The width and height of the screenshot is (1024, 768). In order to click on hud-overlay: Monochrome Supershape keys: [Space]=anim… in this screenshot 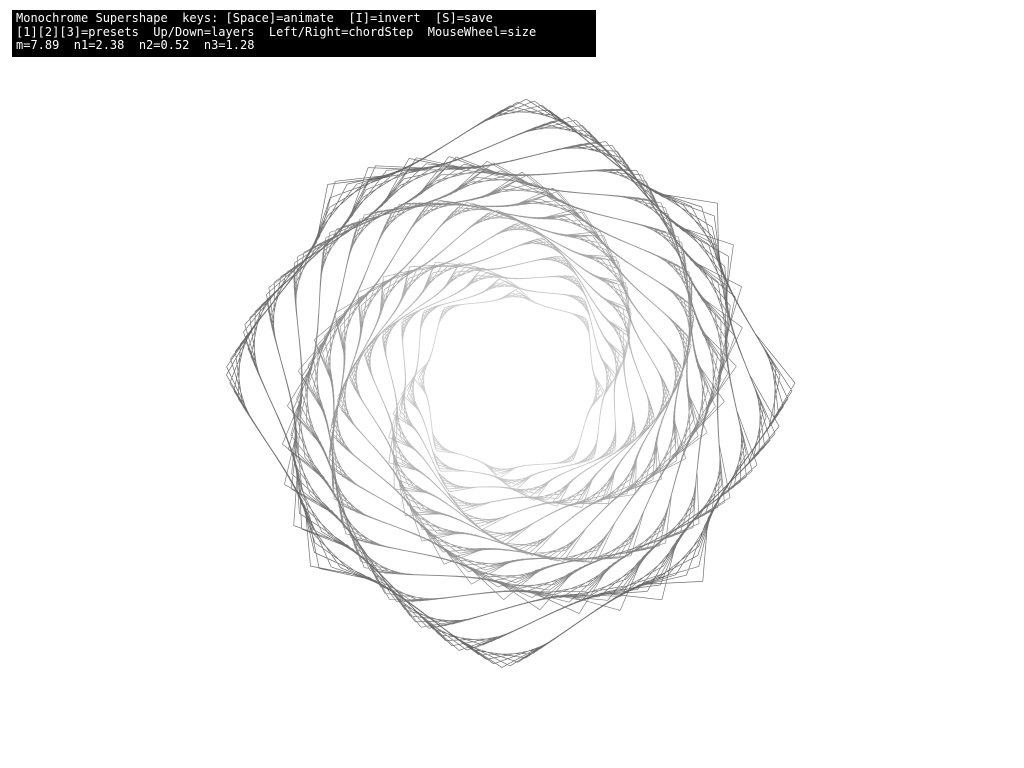, I will do `click(304, 33)`.